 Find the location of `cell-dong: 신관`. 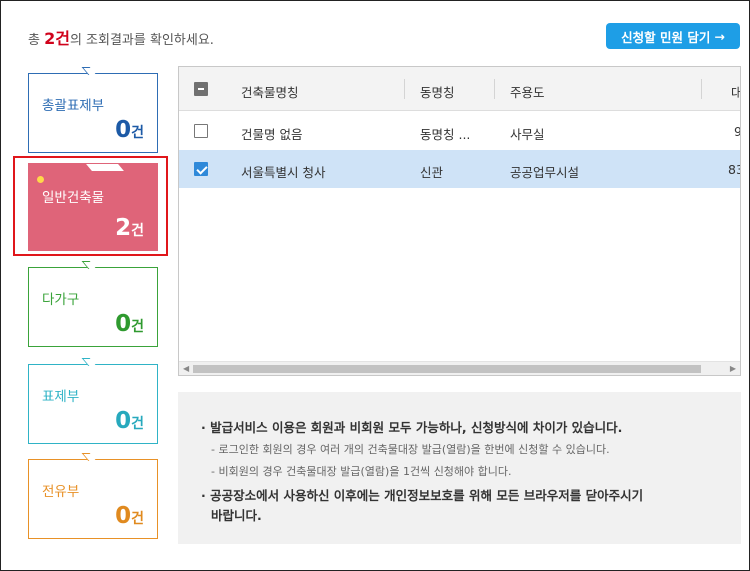

cell-dong: 신관 is located at coordinates (432, 172).